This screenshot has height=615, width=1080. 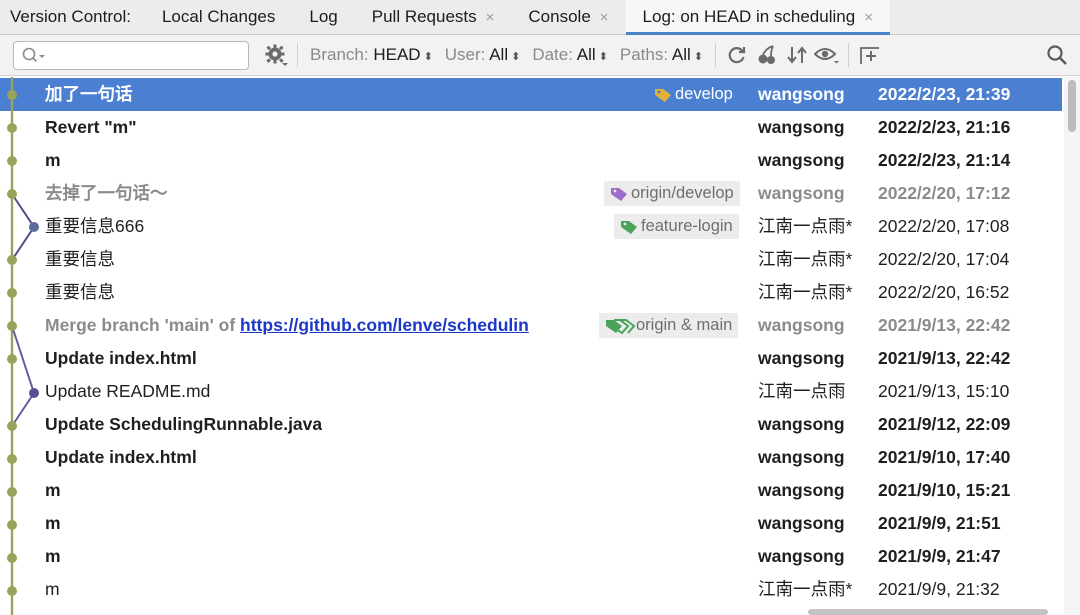 I want to click on branch-filter: Branch: HEAD ⬍, so click(x=371, y=55).